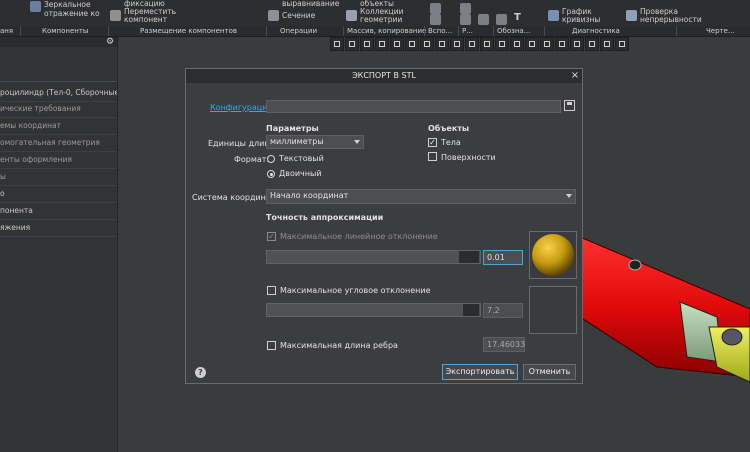 The image size is (750, 452). Describe the element at coordinates (381, 20) in the screenshot. I see `ribbon-collections-label-2: геометрии` at that location.